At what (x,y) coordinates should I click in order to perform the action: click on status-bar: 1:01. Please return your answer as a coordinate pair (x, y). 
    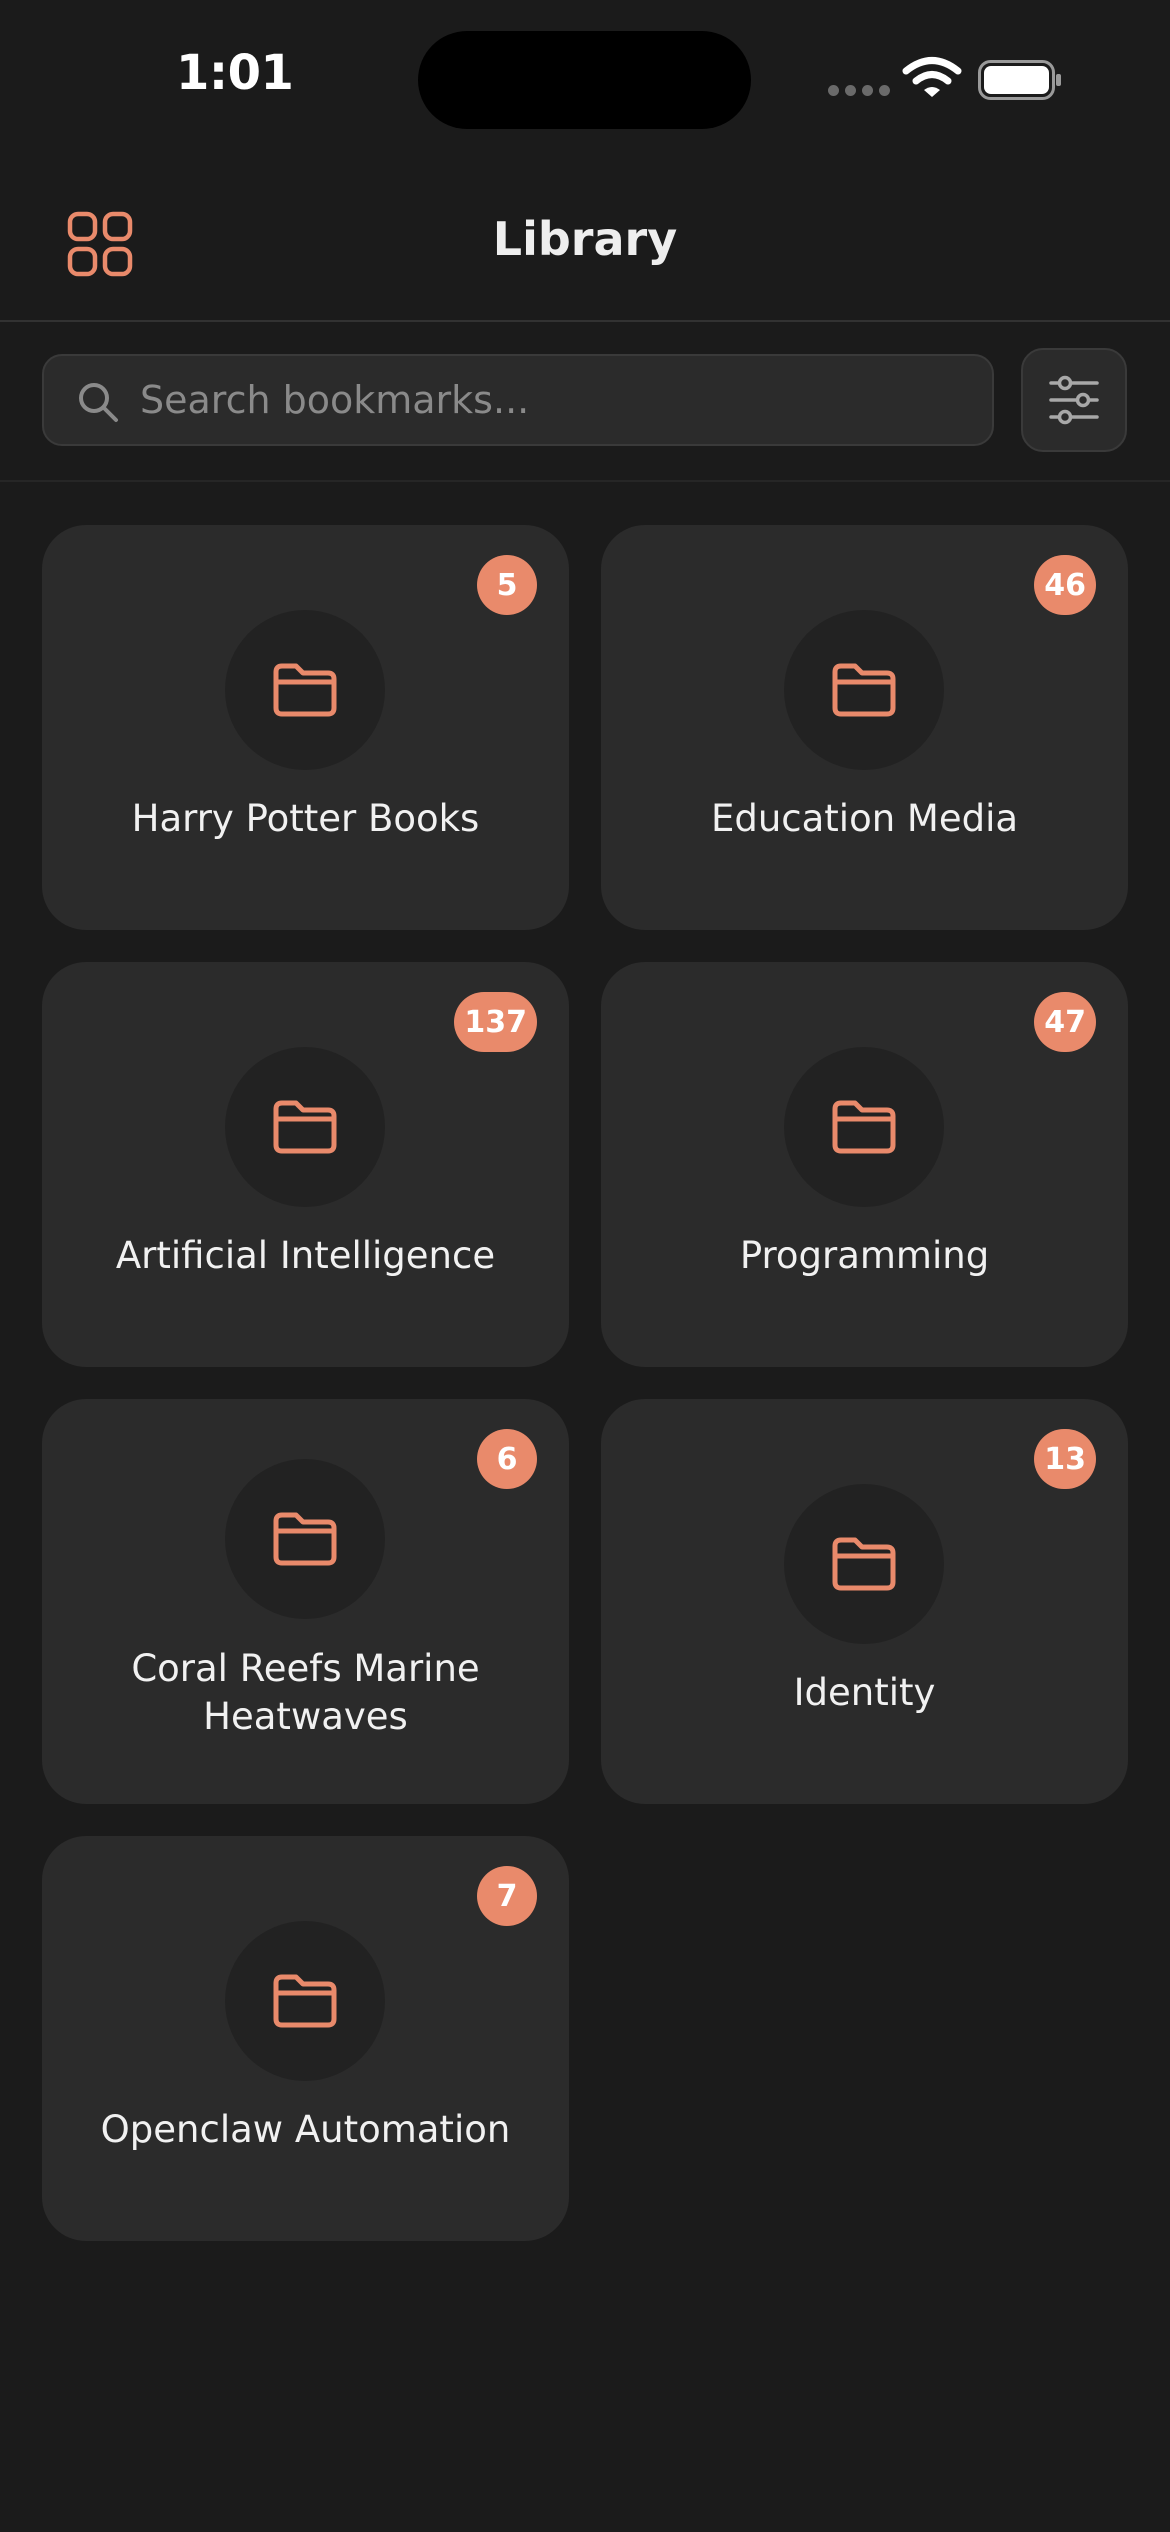
    Looking at the image, I should click on (585, 80).